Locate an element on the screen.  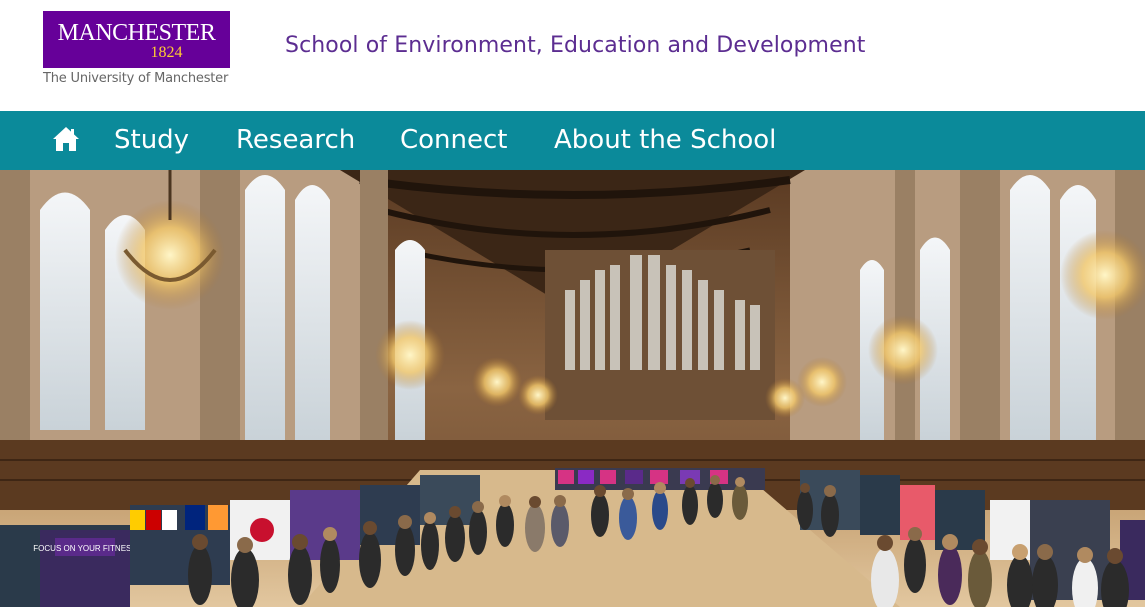
logo-year: 1824 is located at coordinates (166, 52).